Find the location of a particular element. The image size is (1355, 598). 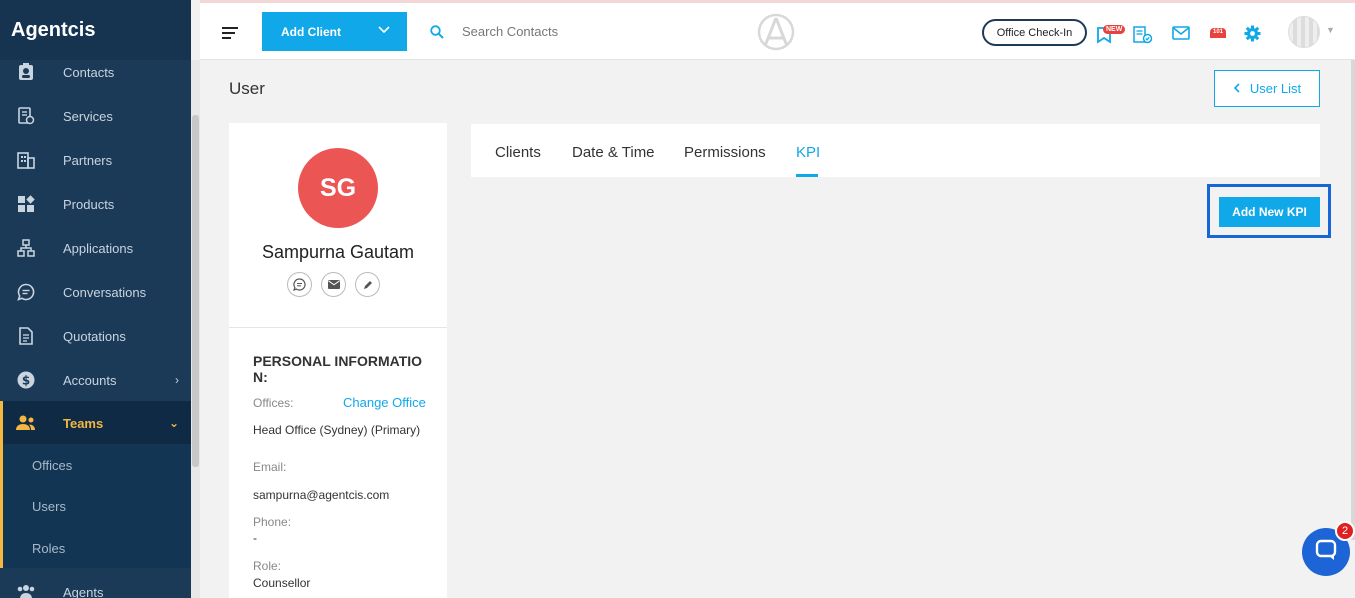

profile-actions is located at coordinates (333, 284).